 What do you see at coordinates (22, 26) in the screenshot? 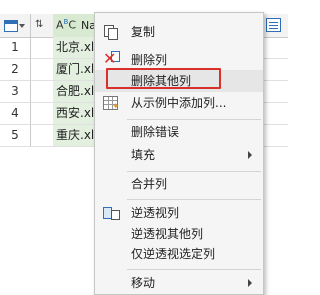
I see `dropdown-arrow-icon` at bounding box center [22, 26].